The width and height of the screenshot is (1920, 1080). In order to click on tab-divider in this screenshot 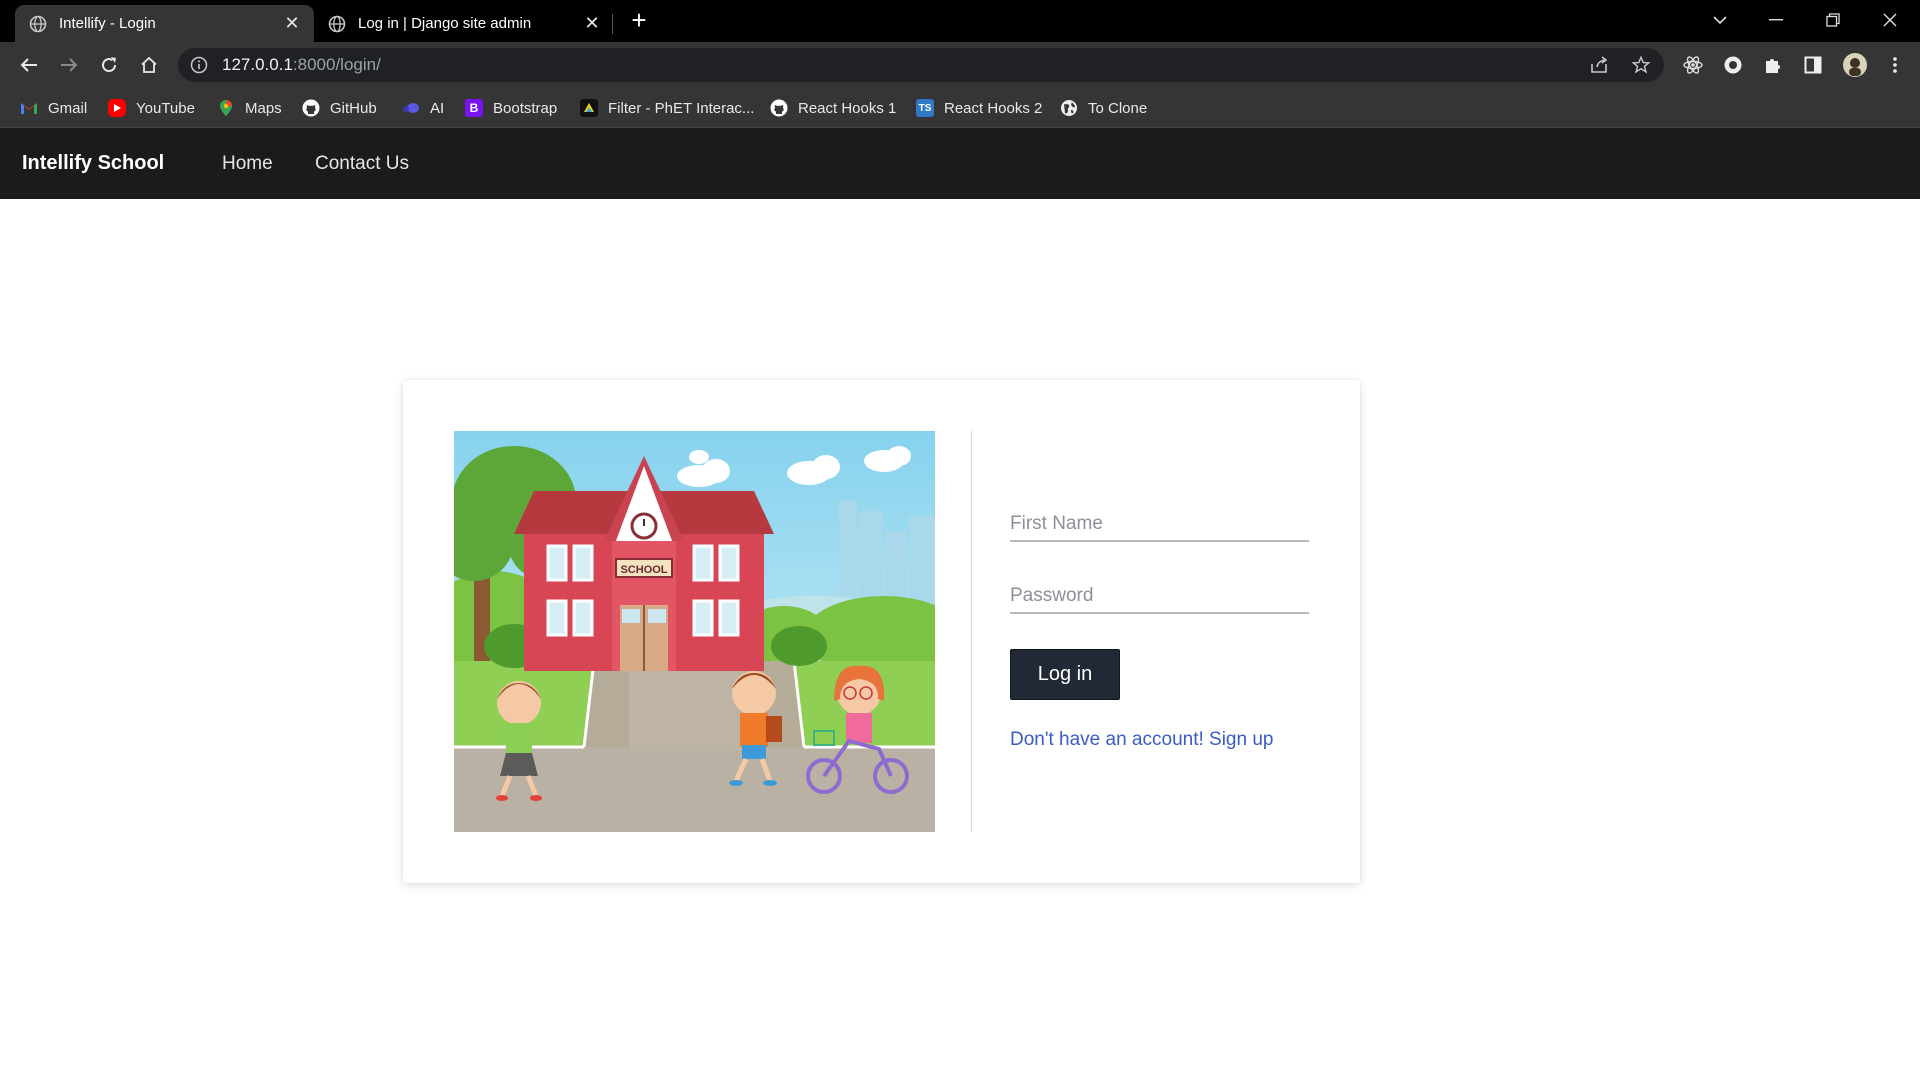, I will do `click(612, 24)`.